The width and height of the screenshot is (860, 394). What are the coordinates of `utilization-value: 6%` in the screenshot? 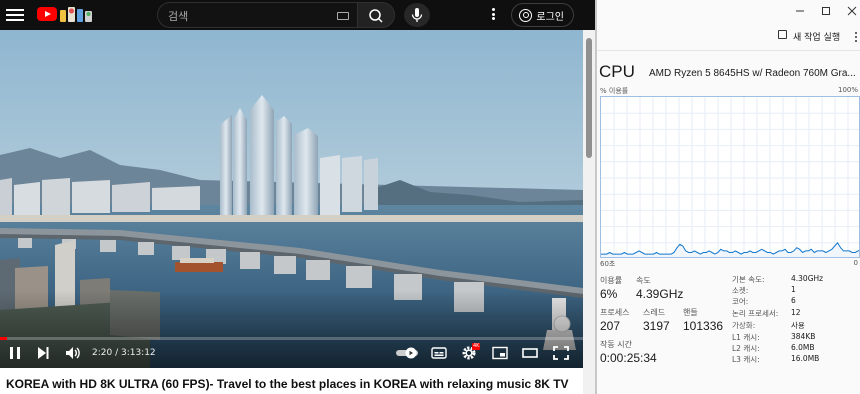 It's located at (609, 294).